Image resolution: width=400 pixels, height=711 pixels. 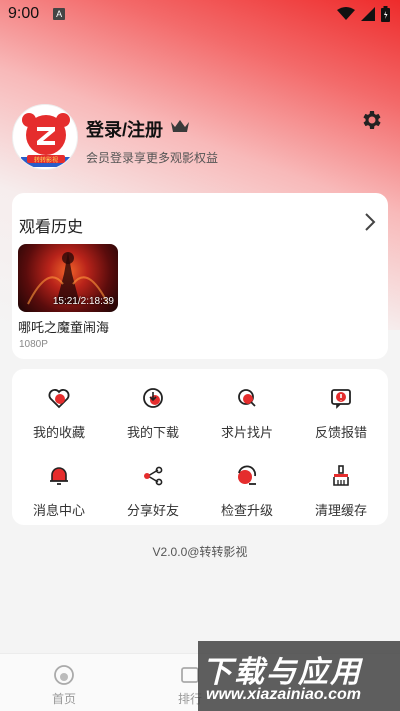 What do you see at coordinates (385, 14) in the screenshot?
I see `battery-icon` at bounding box center [385, 14].